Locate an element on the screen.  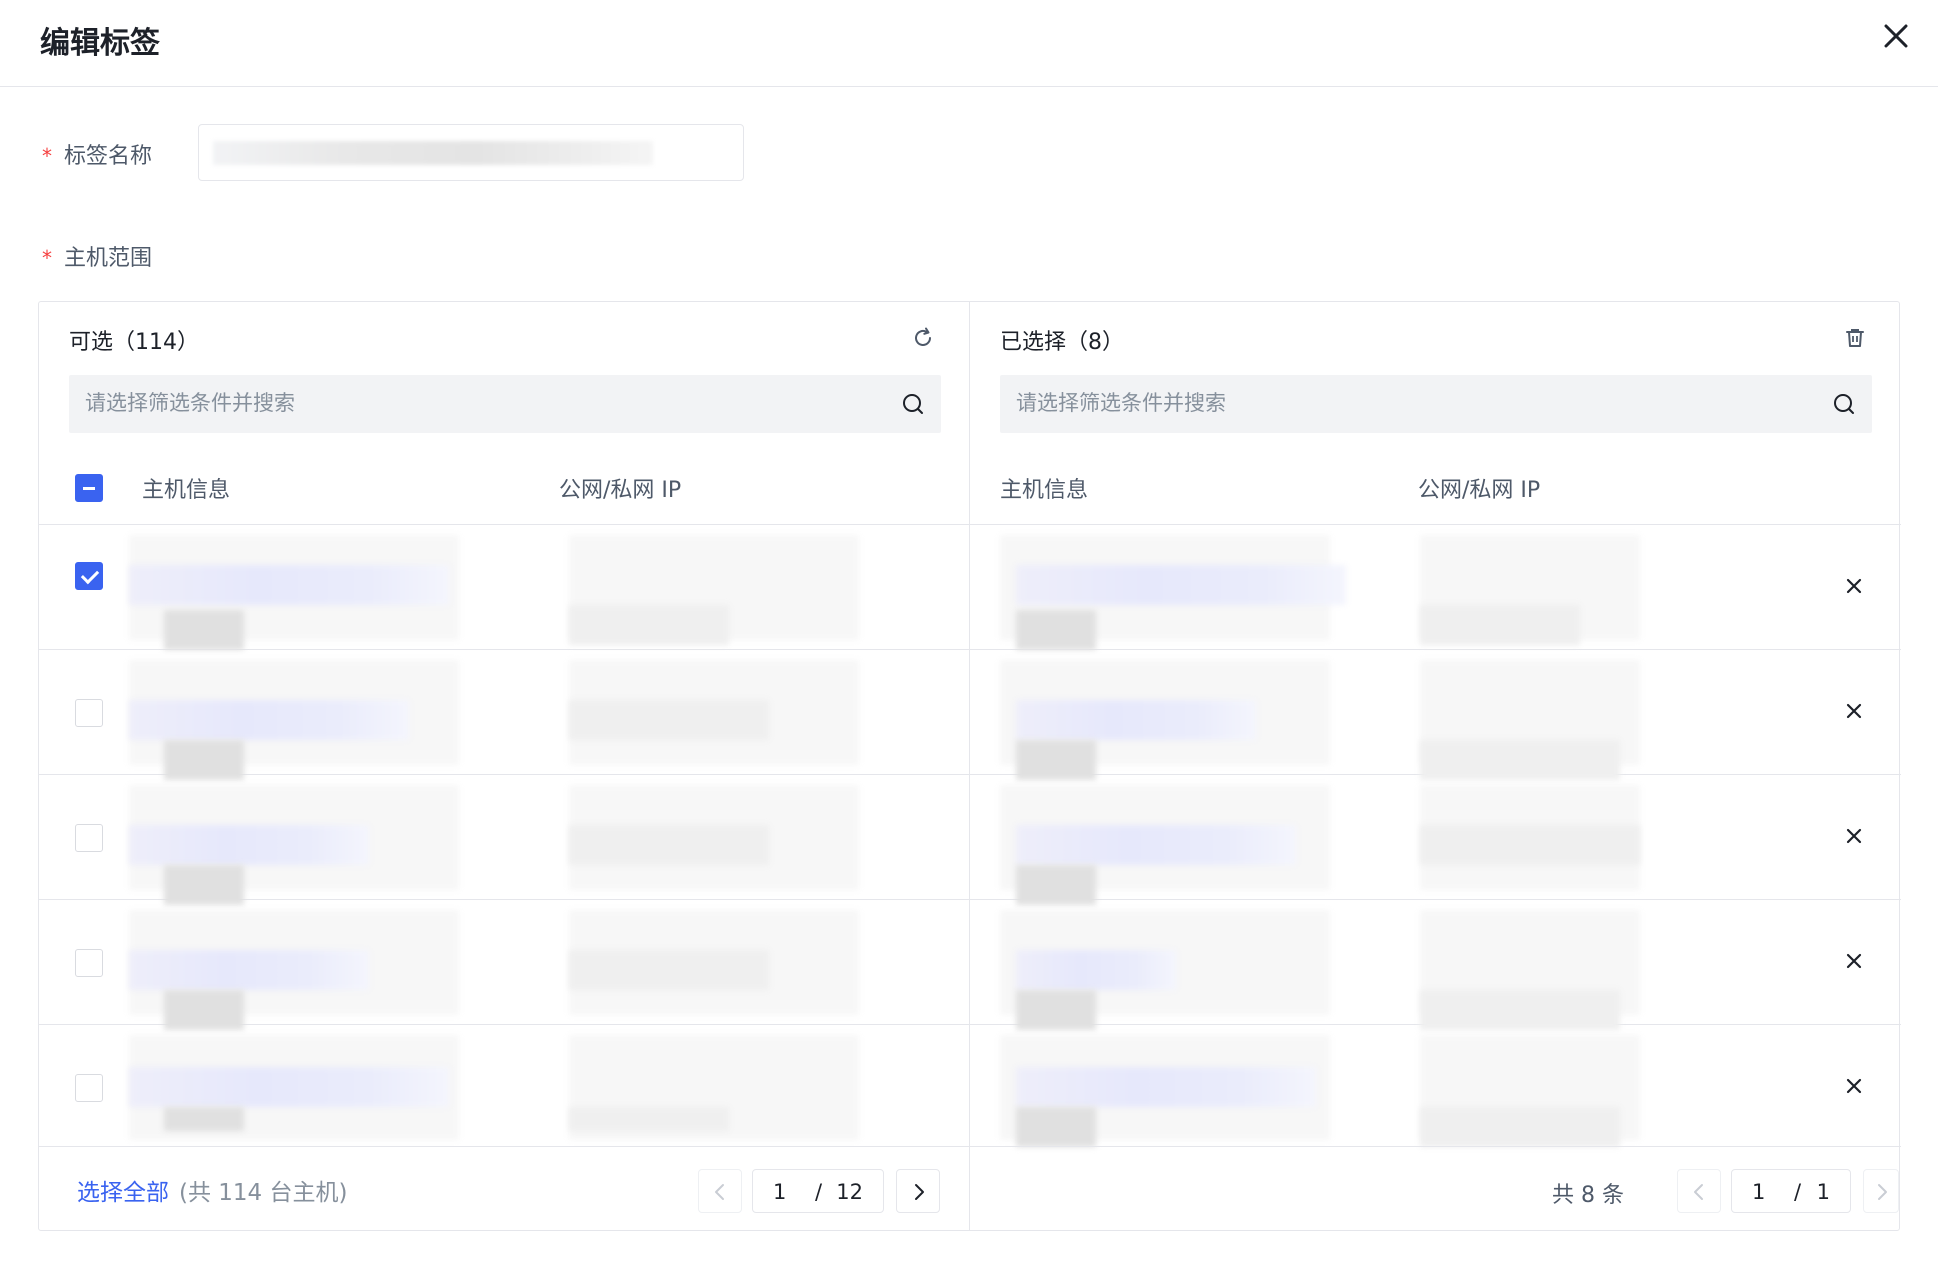
available-search is located at coordinates (505, 404).